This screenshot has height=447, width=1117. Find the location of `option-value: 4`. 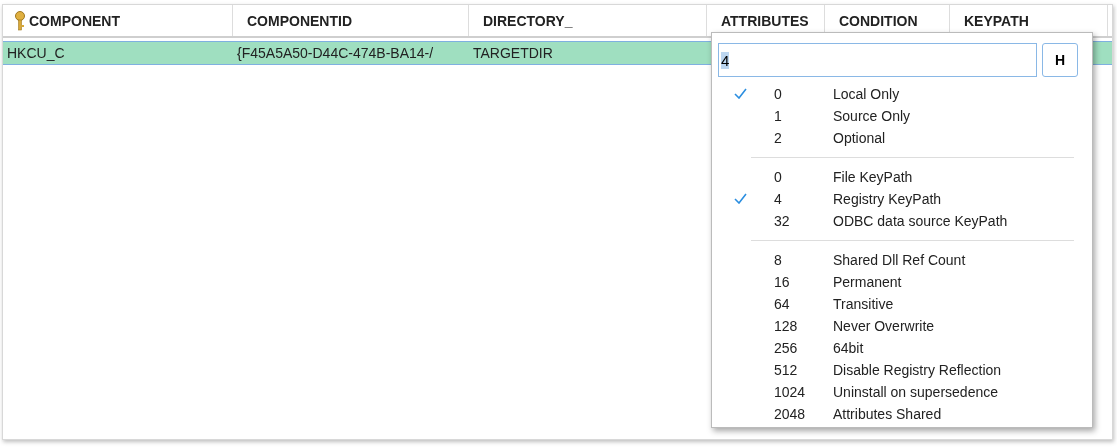

option-value: 4 is located at coordinates (803, 199).